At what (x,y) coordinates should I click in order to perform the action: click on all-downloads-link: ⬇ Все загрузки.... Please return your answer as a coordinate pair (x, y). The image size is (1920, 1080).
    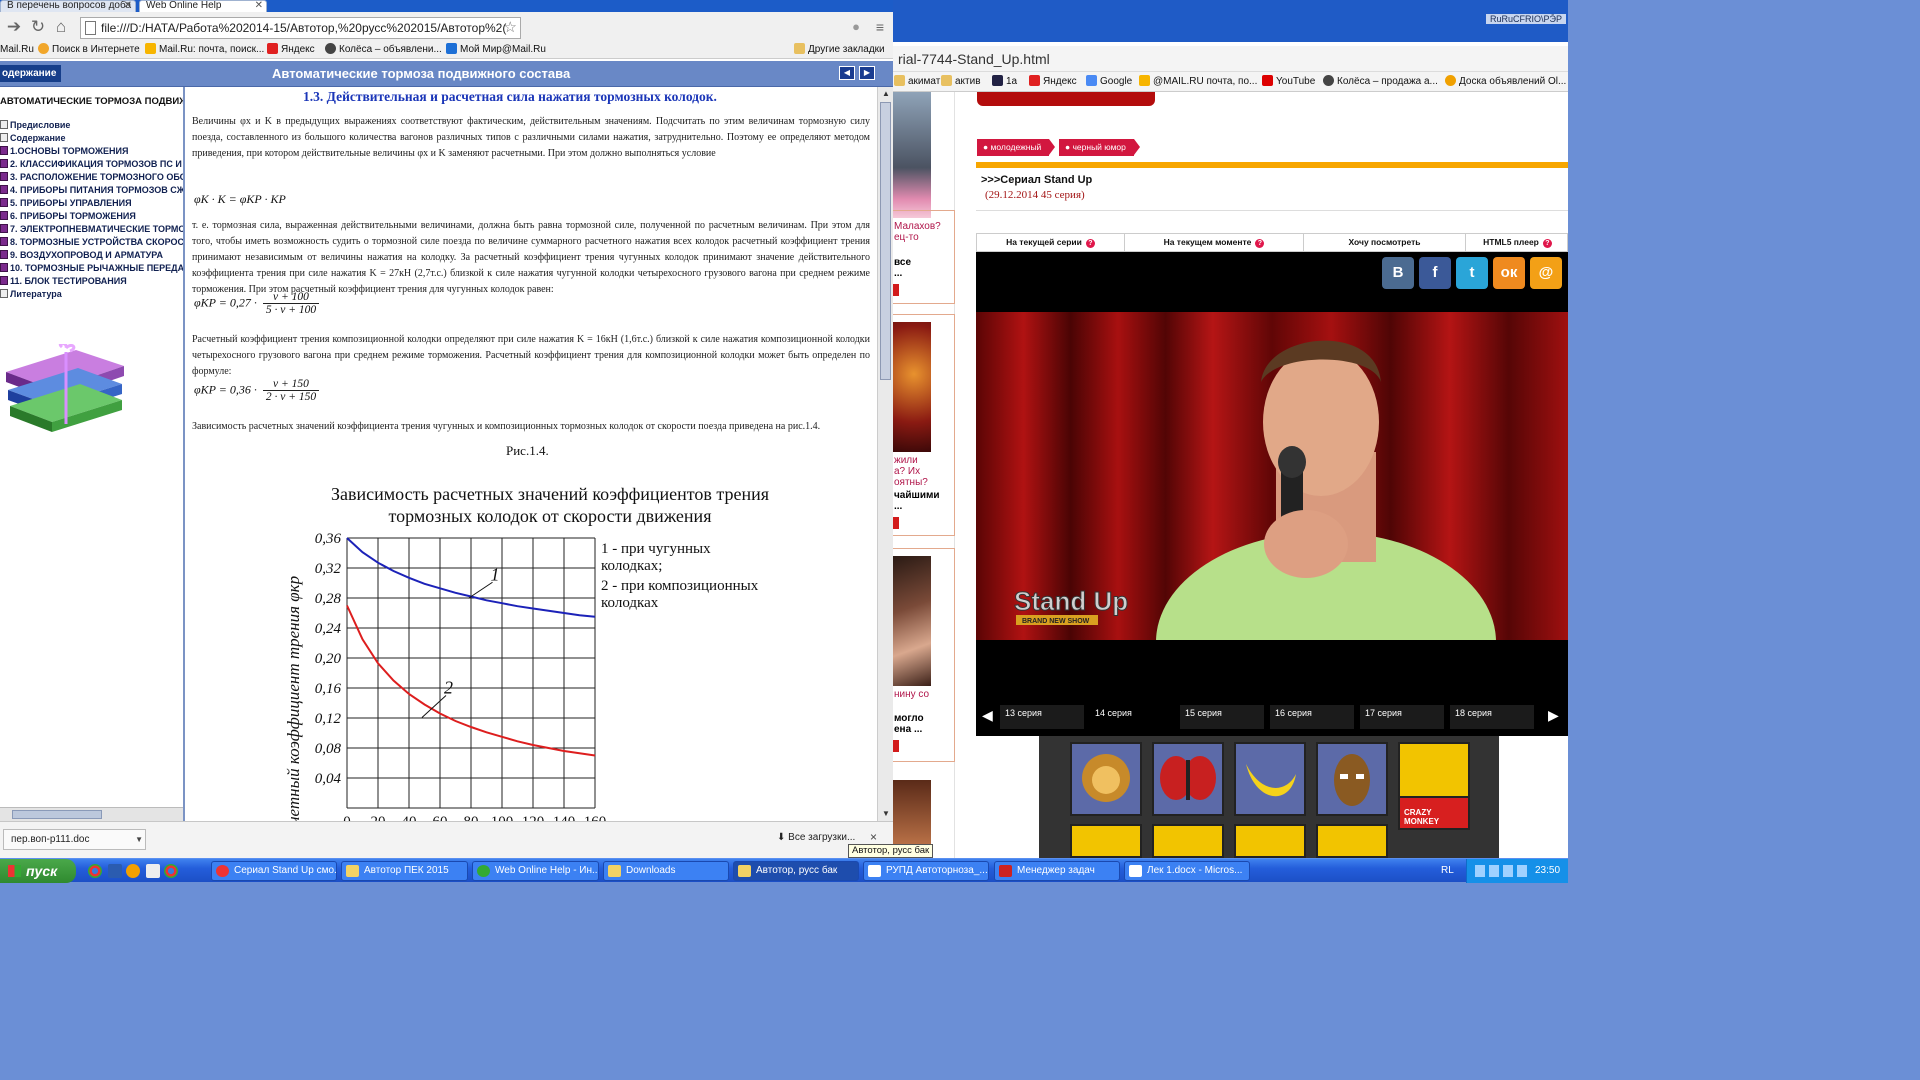
    Looking at the image, I should click on (816, 837).